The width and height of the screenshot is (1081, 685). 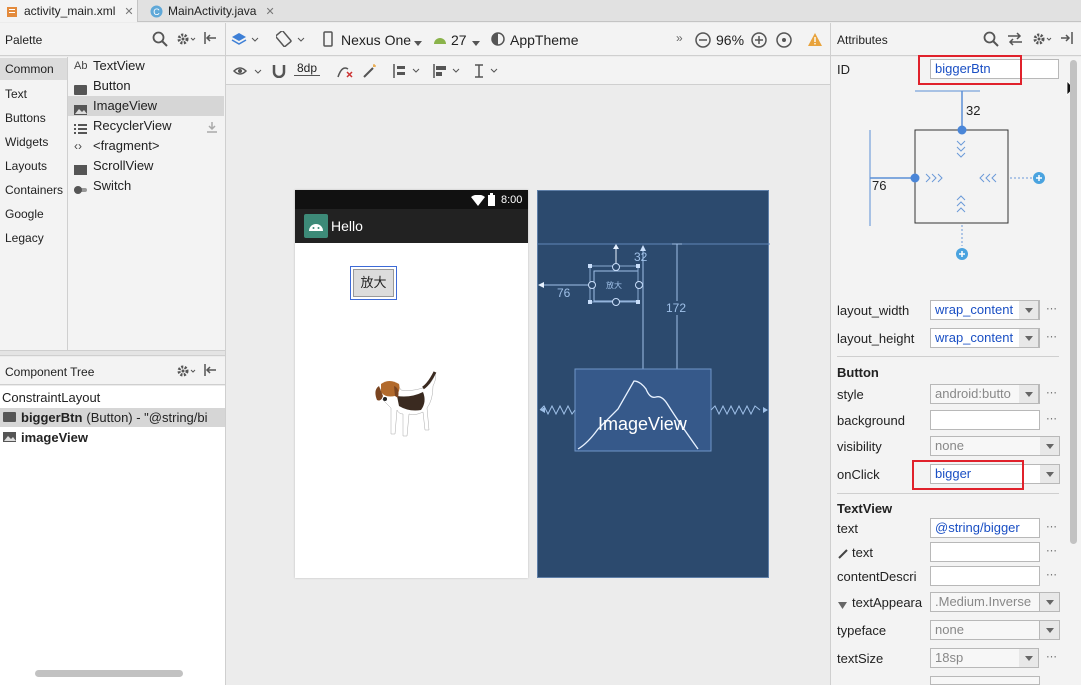 What do you see at coordinates (146, 186) in the screenshot?
I see `palette-item-switch: Switch` at bounding box center [146, 186].